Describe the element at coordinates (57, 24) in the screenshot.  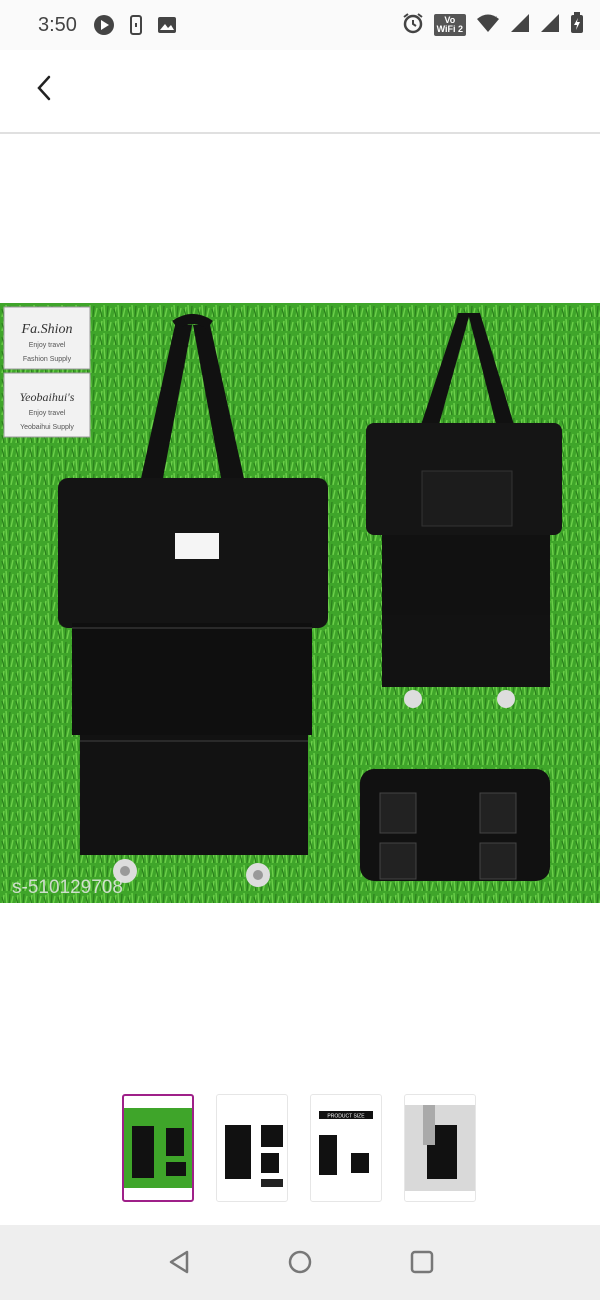
I see `status-time: 3:50` at that location.